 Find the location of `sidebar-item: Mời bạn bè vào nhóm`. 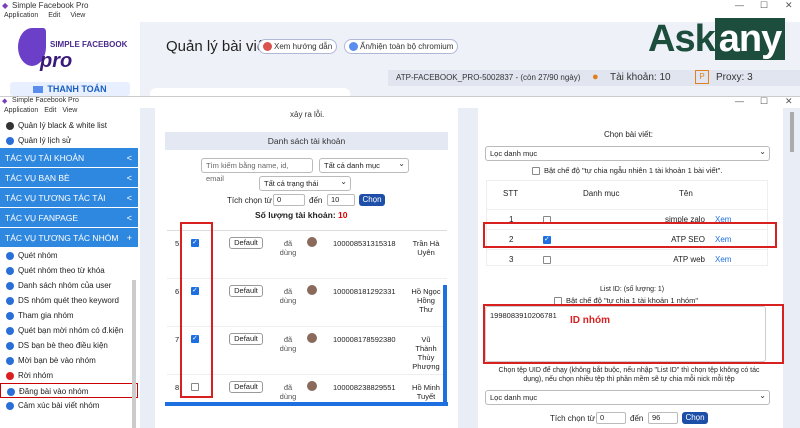

sidebar-item: Mời bạn bè vào nhóm is located at coordinates (69, 360).